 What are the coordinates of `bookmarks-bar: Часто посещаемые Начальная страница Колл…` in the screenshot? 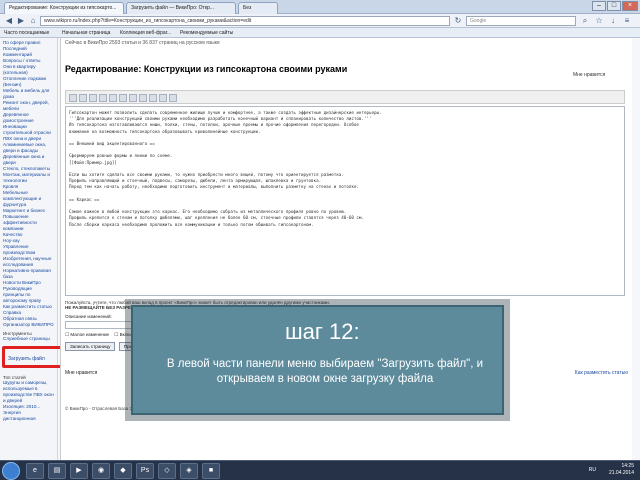 It's located at (320, 33).